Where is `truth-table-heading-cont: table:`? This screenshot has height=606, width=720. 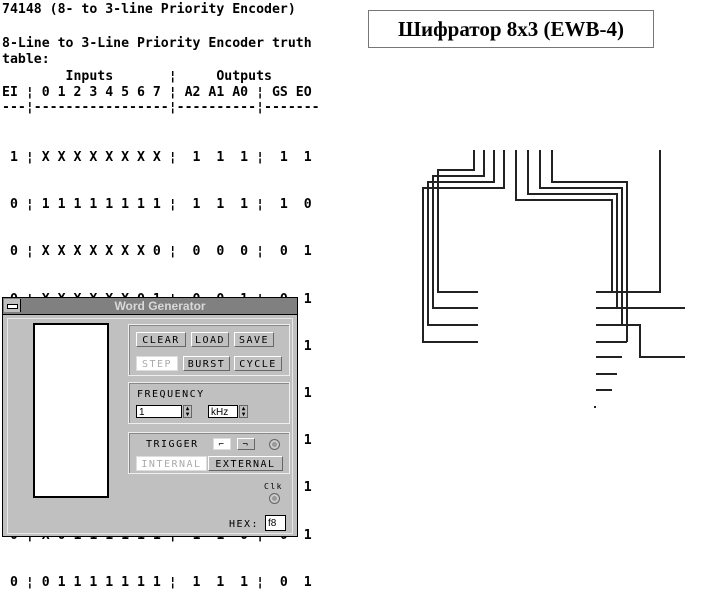 truth-table-heading-cont: table: is located at coordinates (26, 59).